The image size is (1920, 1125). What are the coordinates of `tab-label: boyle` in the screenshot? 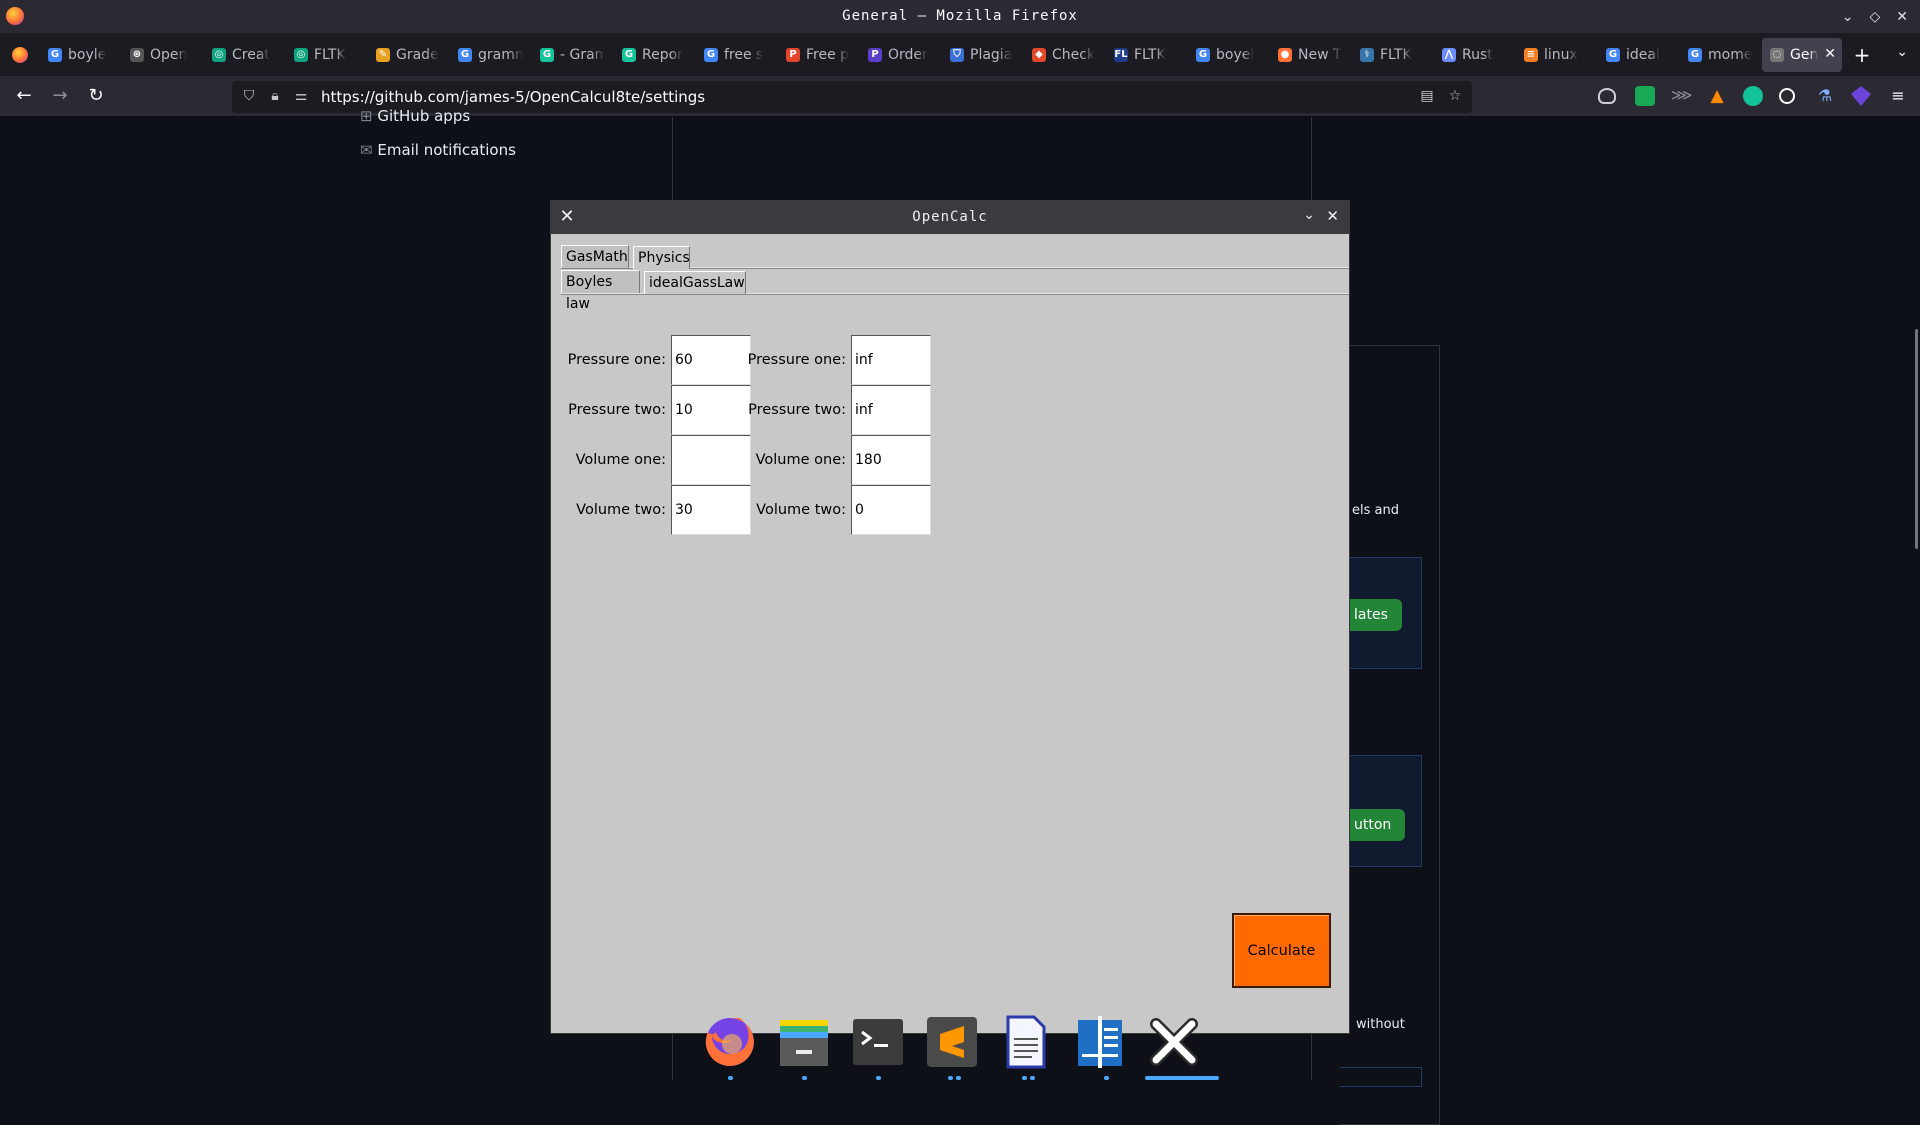 It's located at (87, 54).